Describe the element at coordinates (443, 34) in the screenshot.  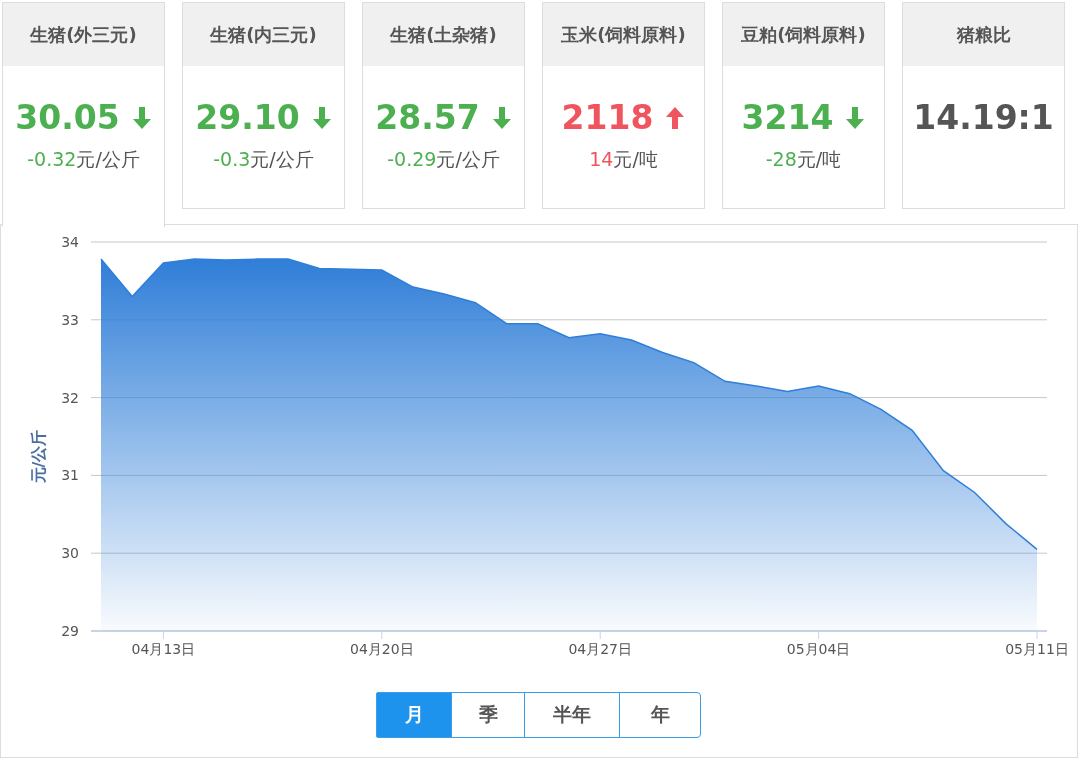
I see `tab-title: 生猪(土杂猪)` at that location.